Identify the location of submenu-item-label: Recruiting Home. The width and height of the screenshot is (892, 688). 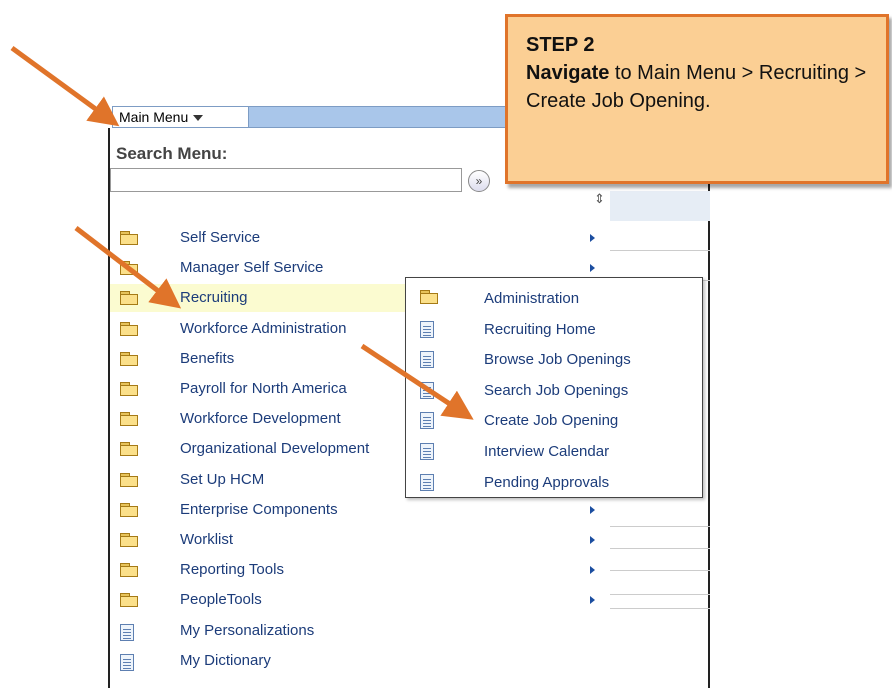
(540, 329).